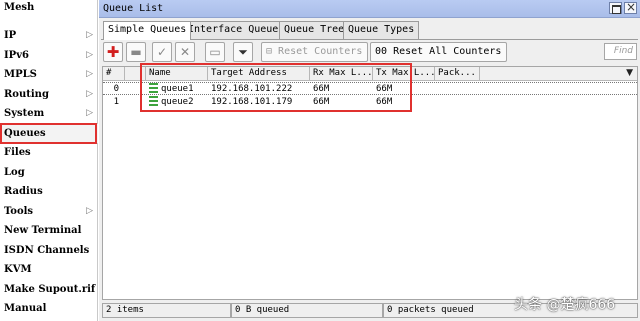 The width and height of the screenshot is (640, 321). What do you see at coordinates (381, 30) in the screenshot?
I see `tab-queue-types: Queue Types` at bounding box center [381, 30].